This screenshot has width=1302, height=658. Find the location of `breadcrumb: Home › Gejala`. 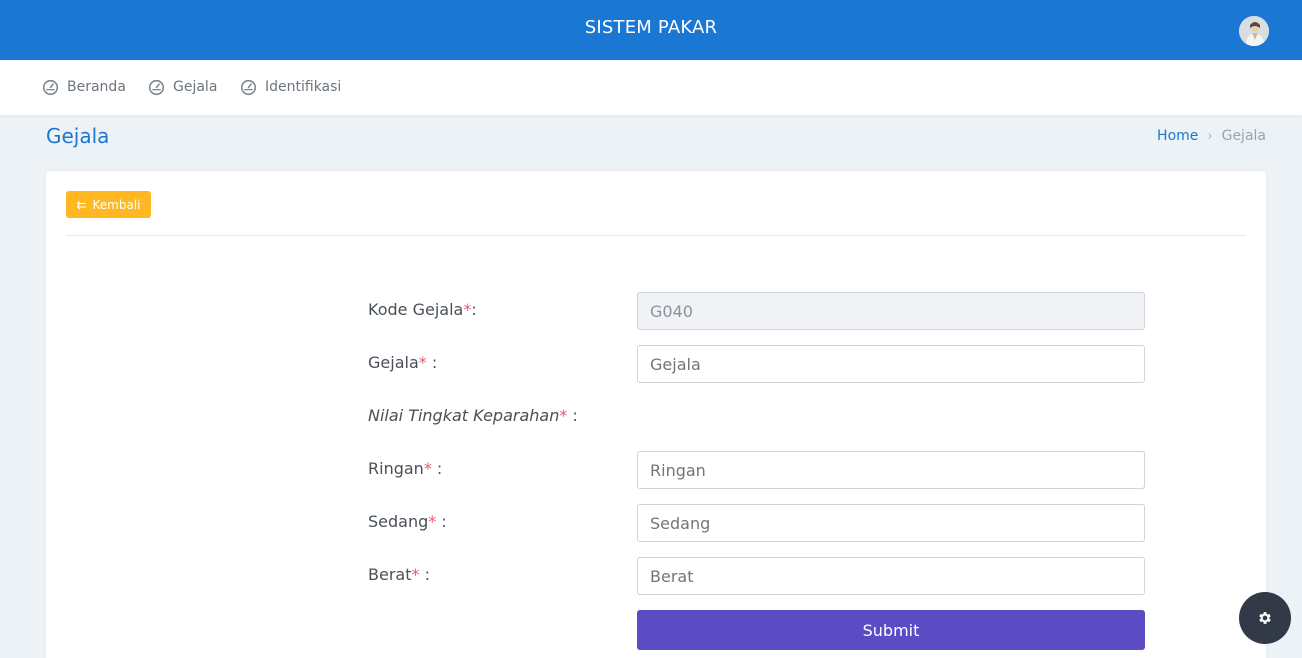

breadcrumb: Home › Gejala is located at coordinates (1211, 136).